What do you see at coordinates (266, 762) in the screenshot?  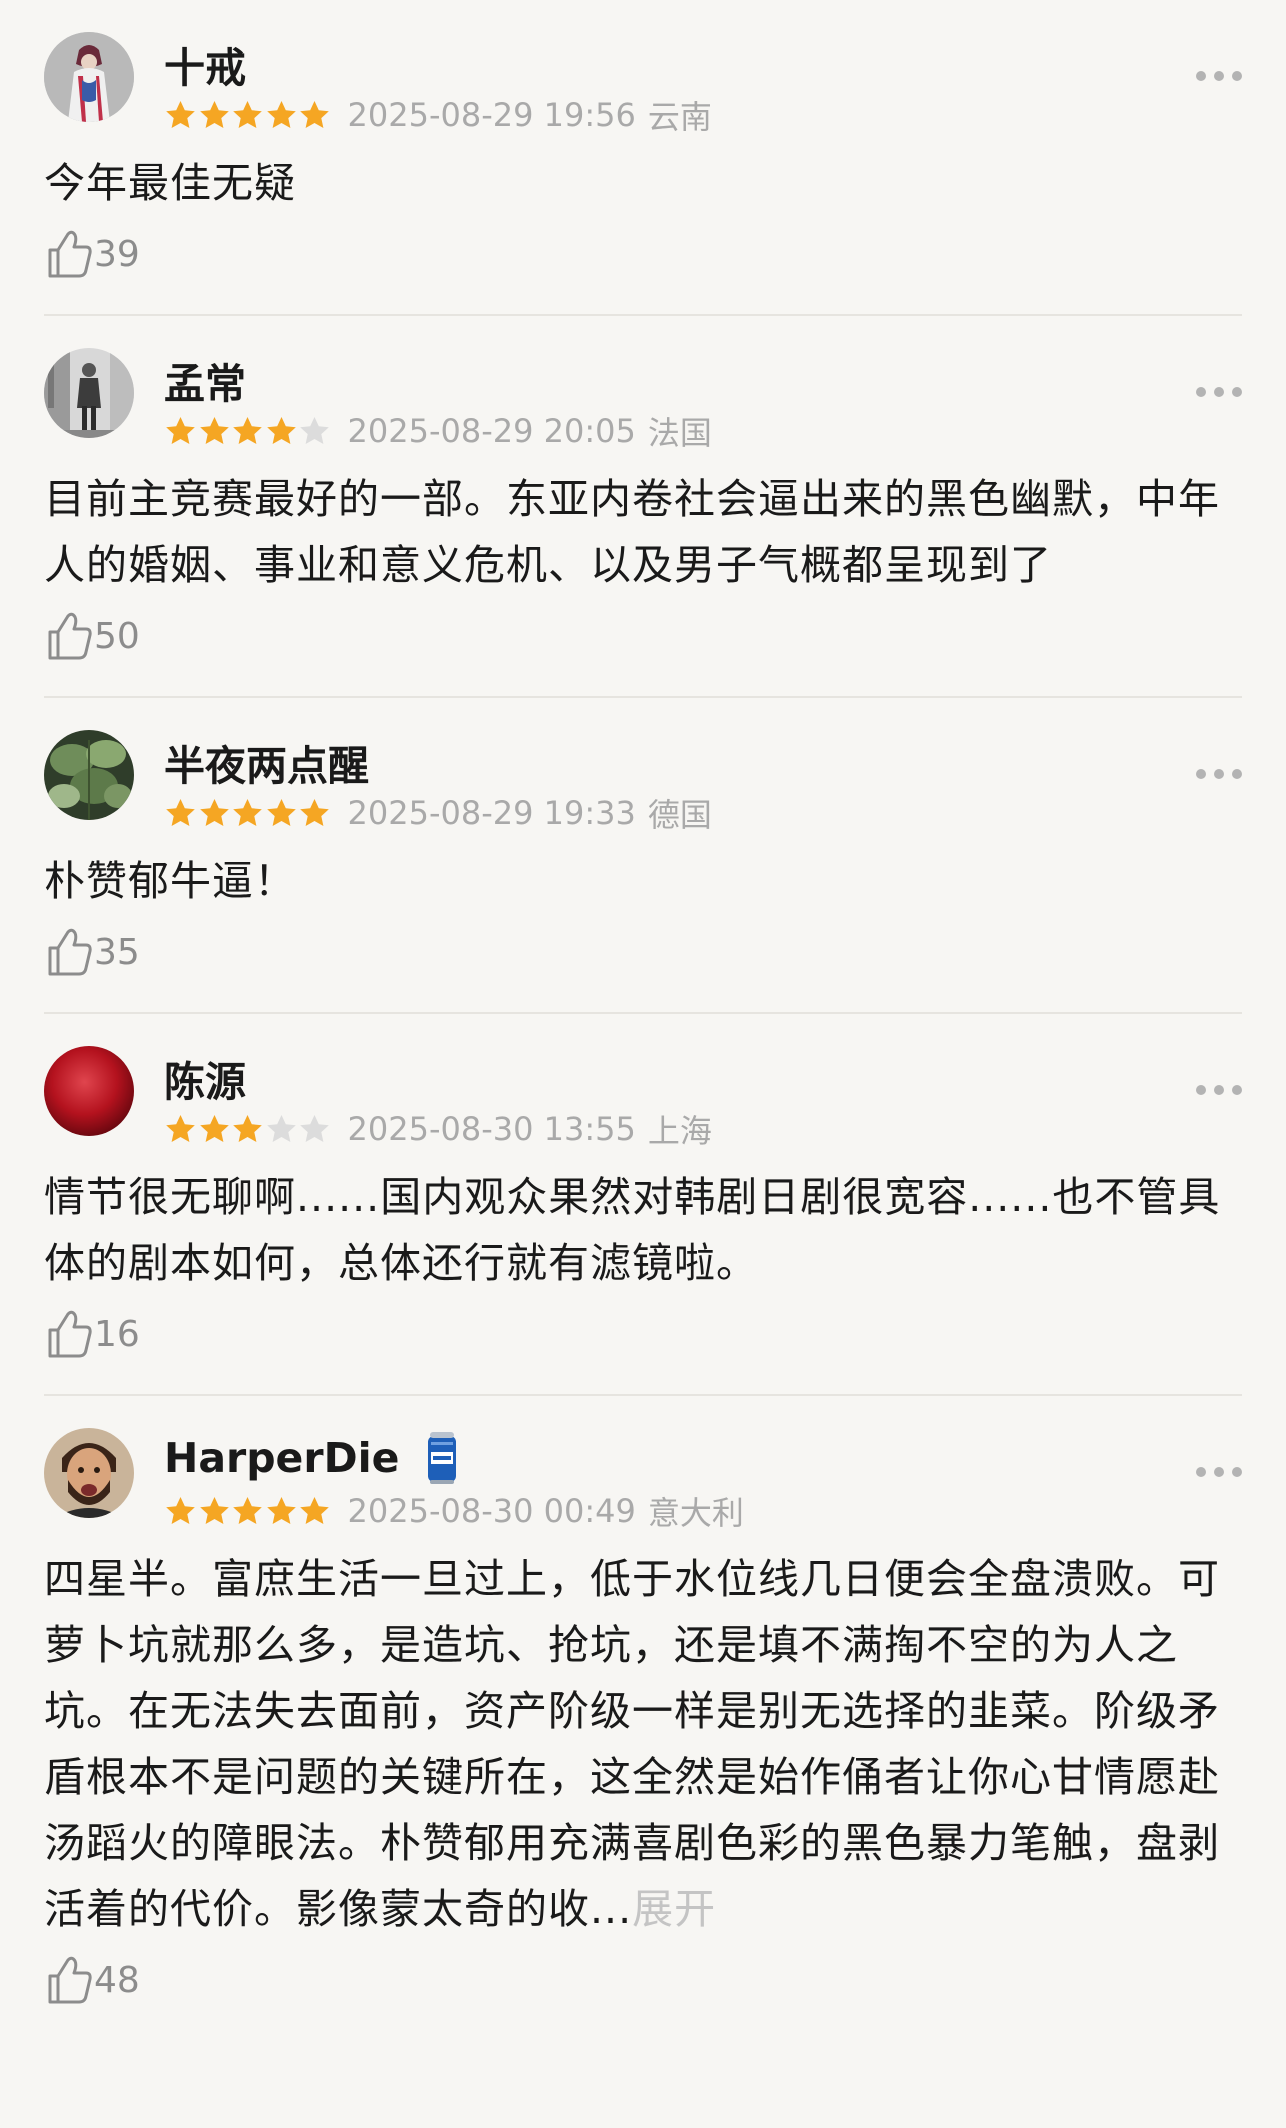 I see `username: 半夜两点醒` at bounding box center [266, 762].